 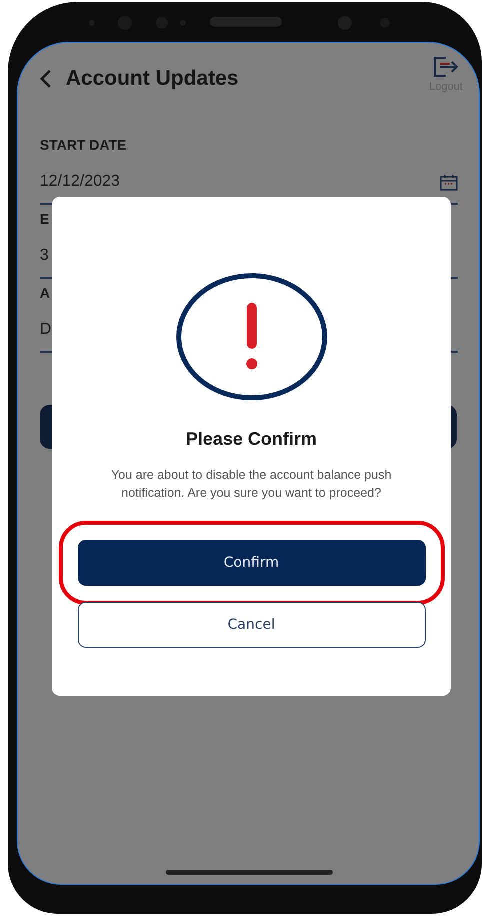 What do you see at coordinates (84, 145) in the screenshot?
I see `field-label: START DATE` at bounding box center [84, 145].